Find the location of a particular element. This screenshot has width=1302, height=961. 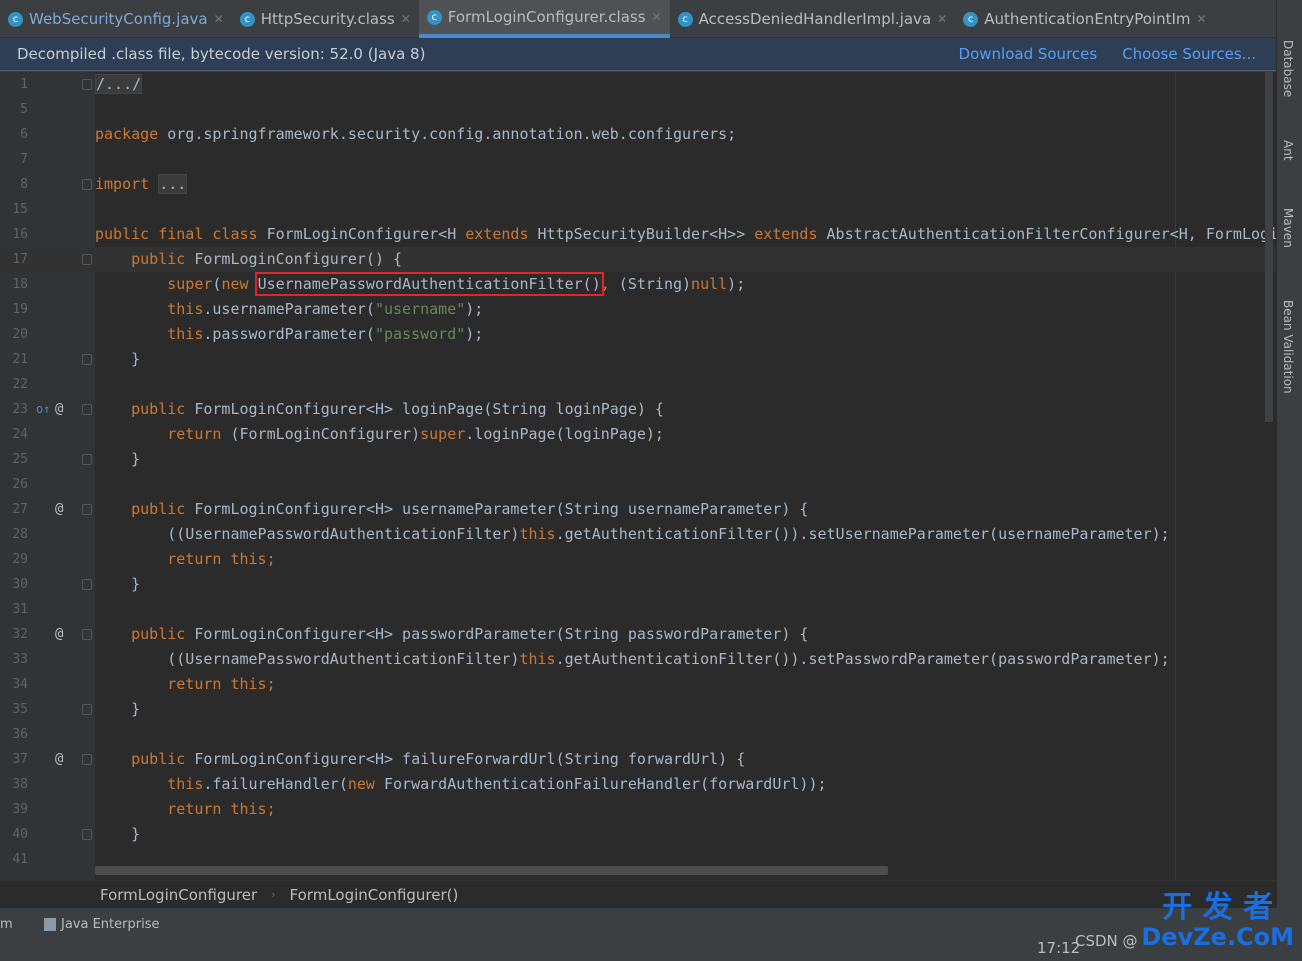

code-line: 34 return this; is located at coordinates (638, 684).